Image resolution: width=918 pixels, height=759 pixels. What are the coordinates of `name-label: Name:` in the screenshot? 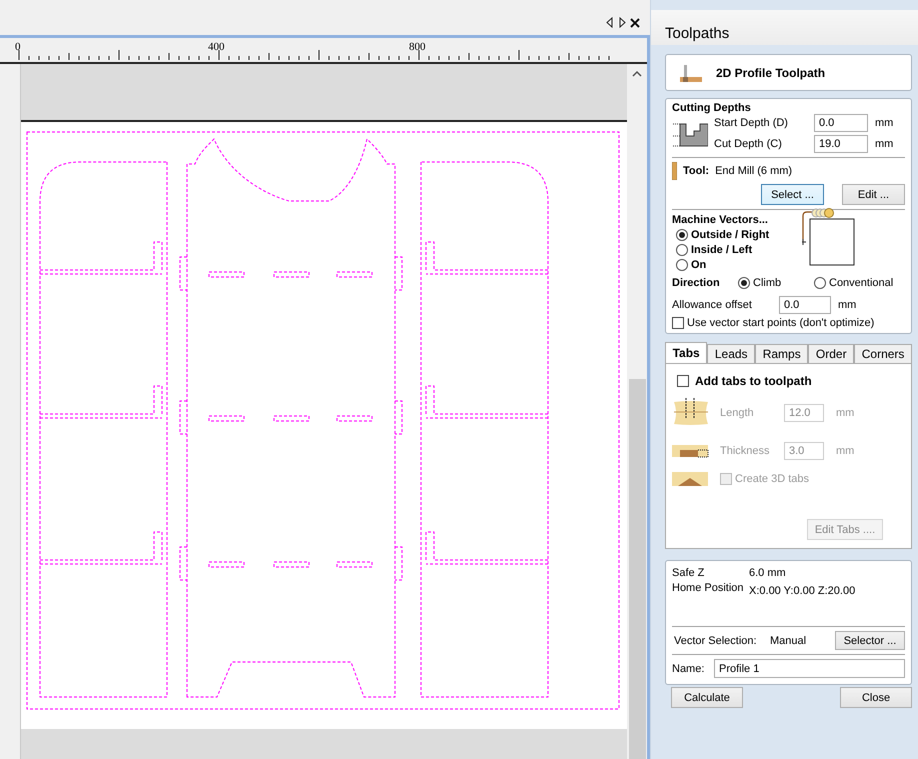 It's located at (689, 668).